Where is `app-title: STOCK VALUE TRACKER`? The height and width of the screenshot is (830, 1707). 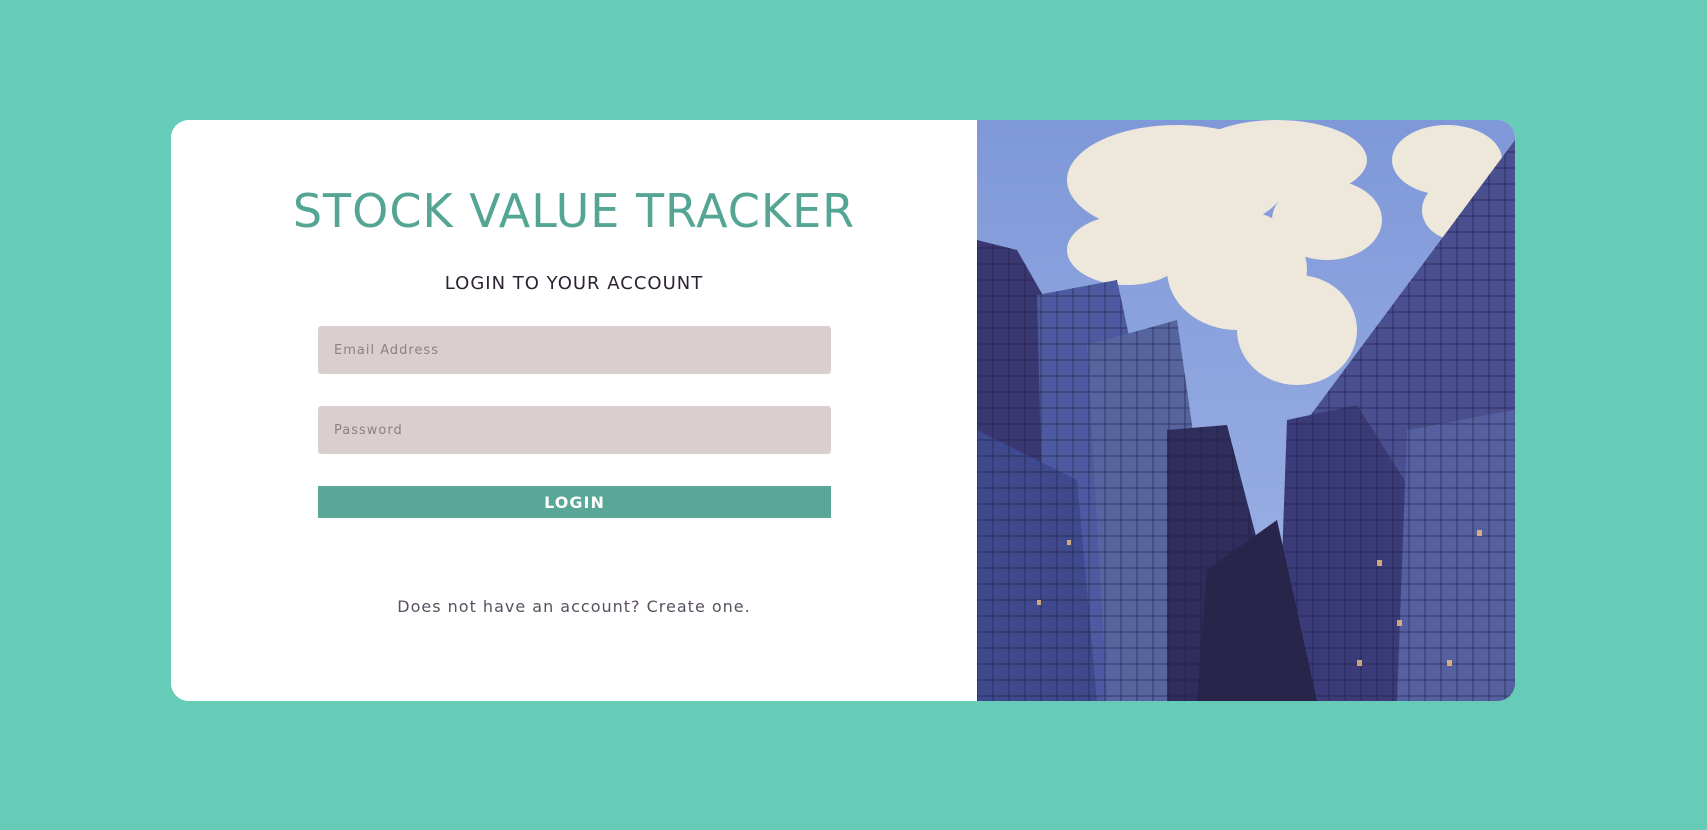
app-title: STOCK VALUE TRACKER is located at coordinates (574, 211).